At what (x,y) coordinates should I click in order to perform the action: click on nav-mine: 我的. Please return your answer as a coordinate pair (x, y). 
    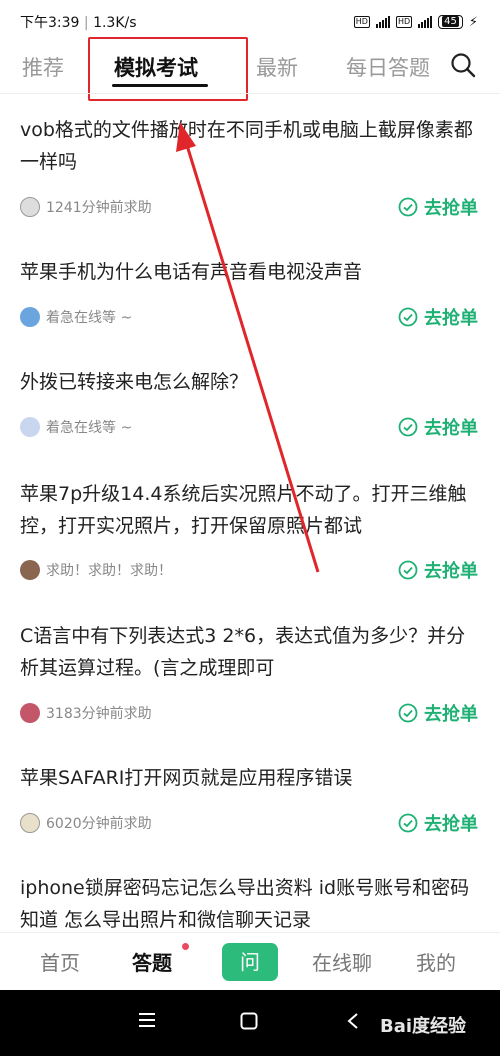
    Looking at the image, I should click on (436, 961).